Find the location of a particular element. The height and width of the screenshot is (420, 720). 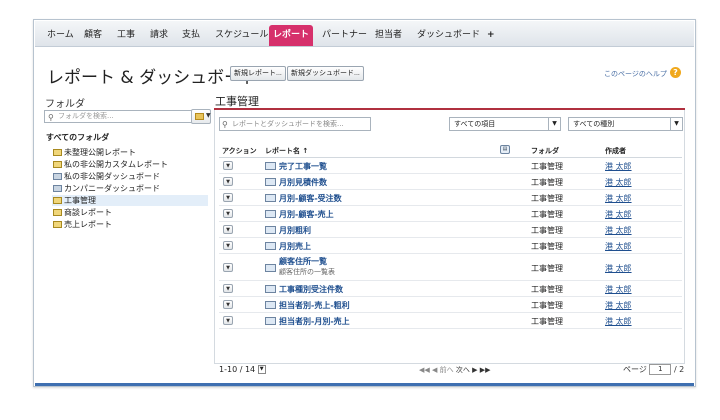

column-header-author: 作成者 is located at coordinates (615, 151).